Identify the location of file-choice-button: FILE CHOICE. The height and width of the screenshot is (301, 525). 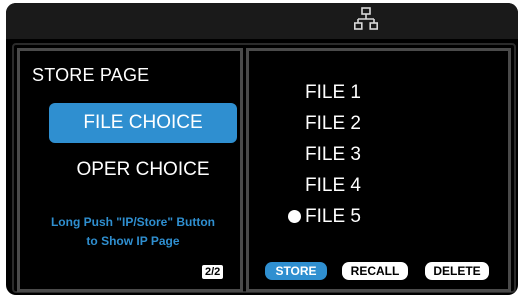
(143, 123).